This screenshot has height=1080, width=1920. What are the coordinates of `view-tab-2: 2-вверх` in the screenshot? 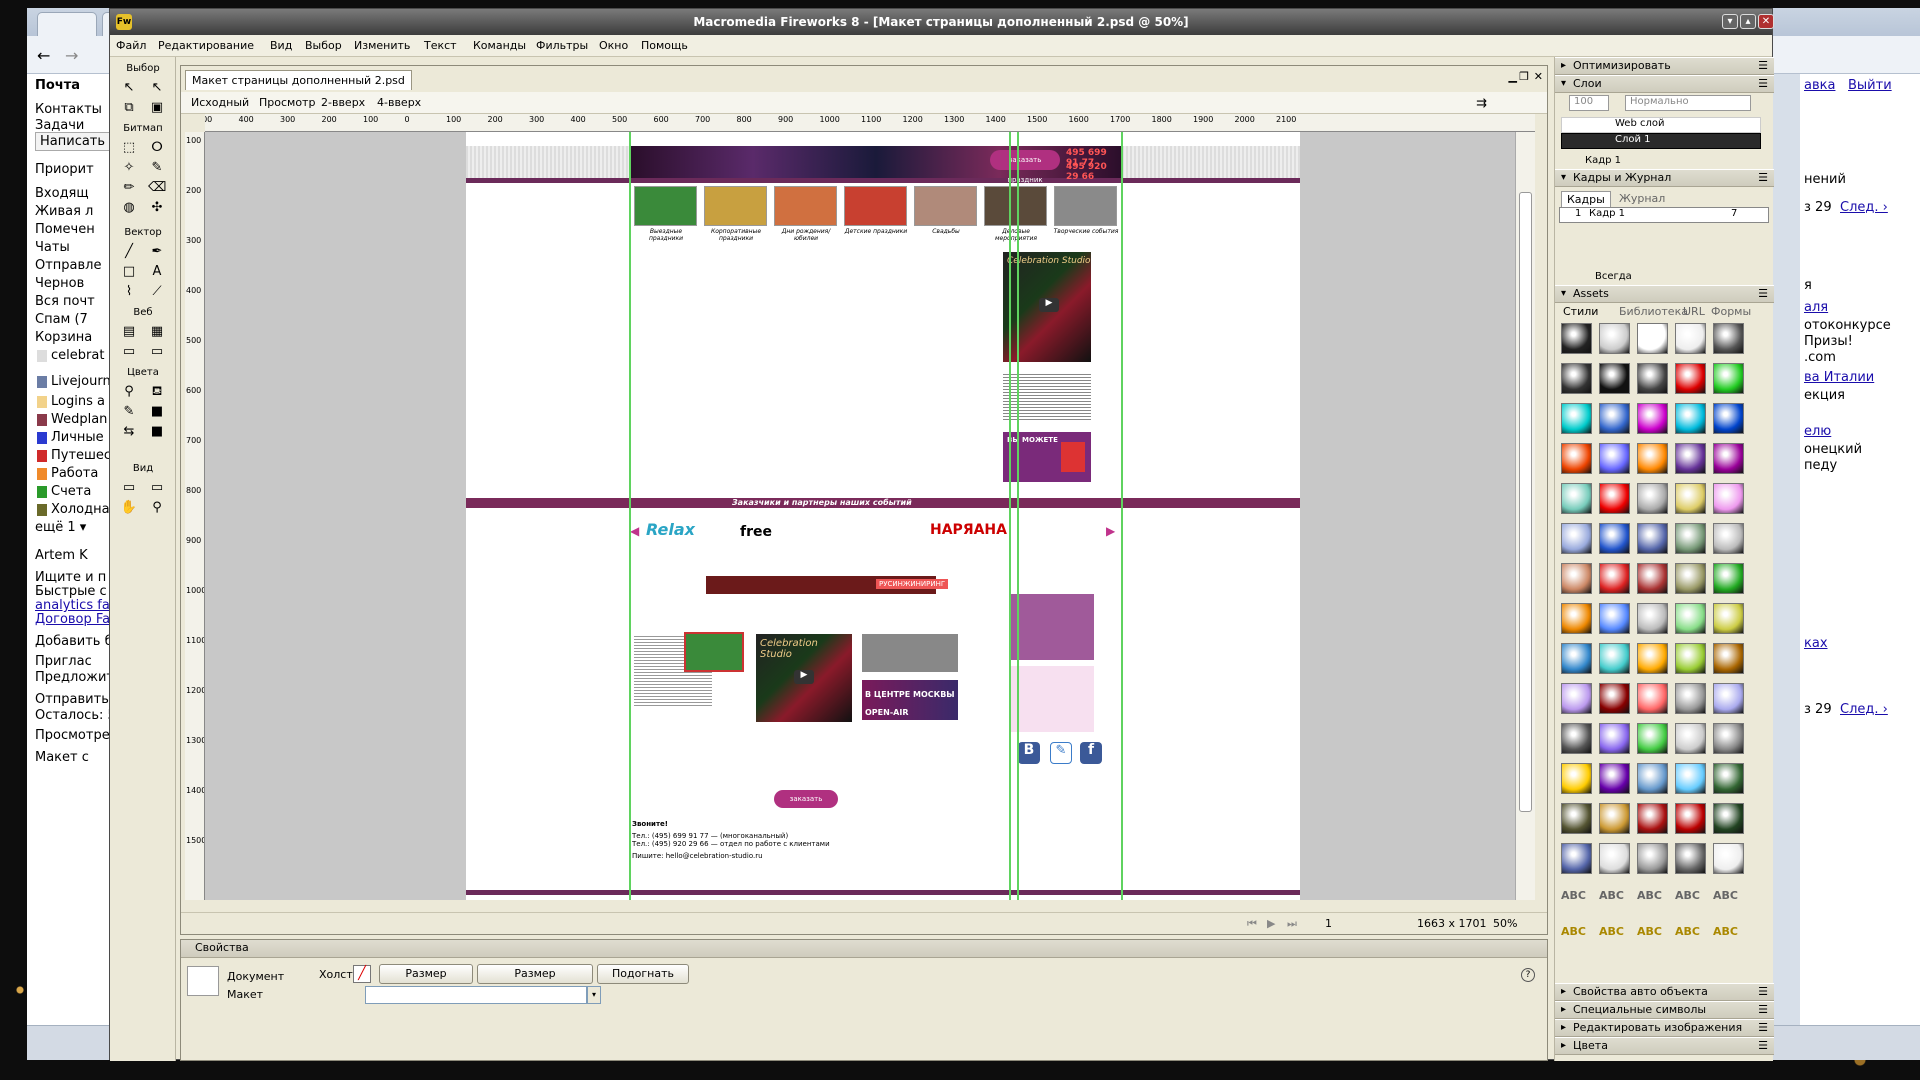 It's located at (343, 102).